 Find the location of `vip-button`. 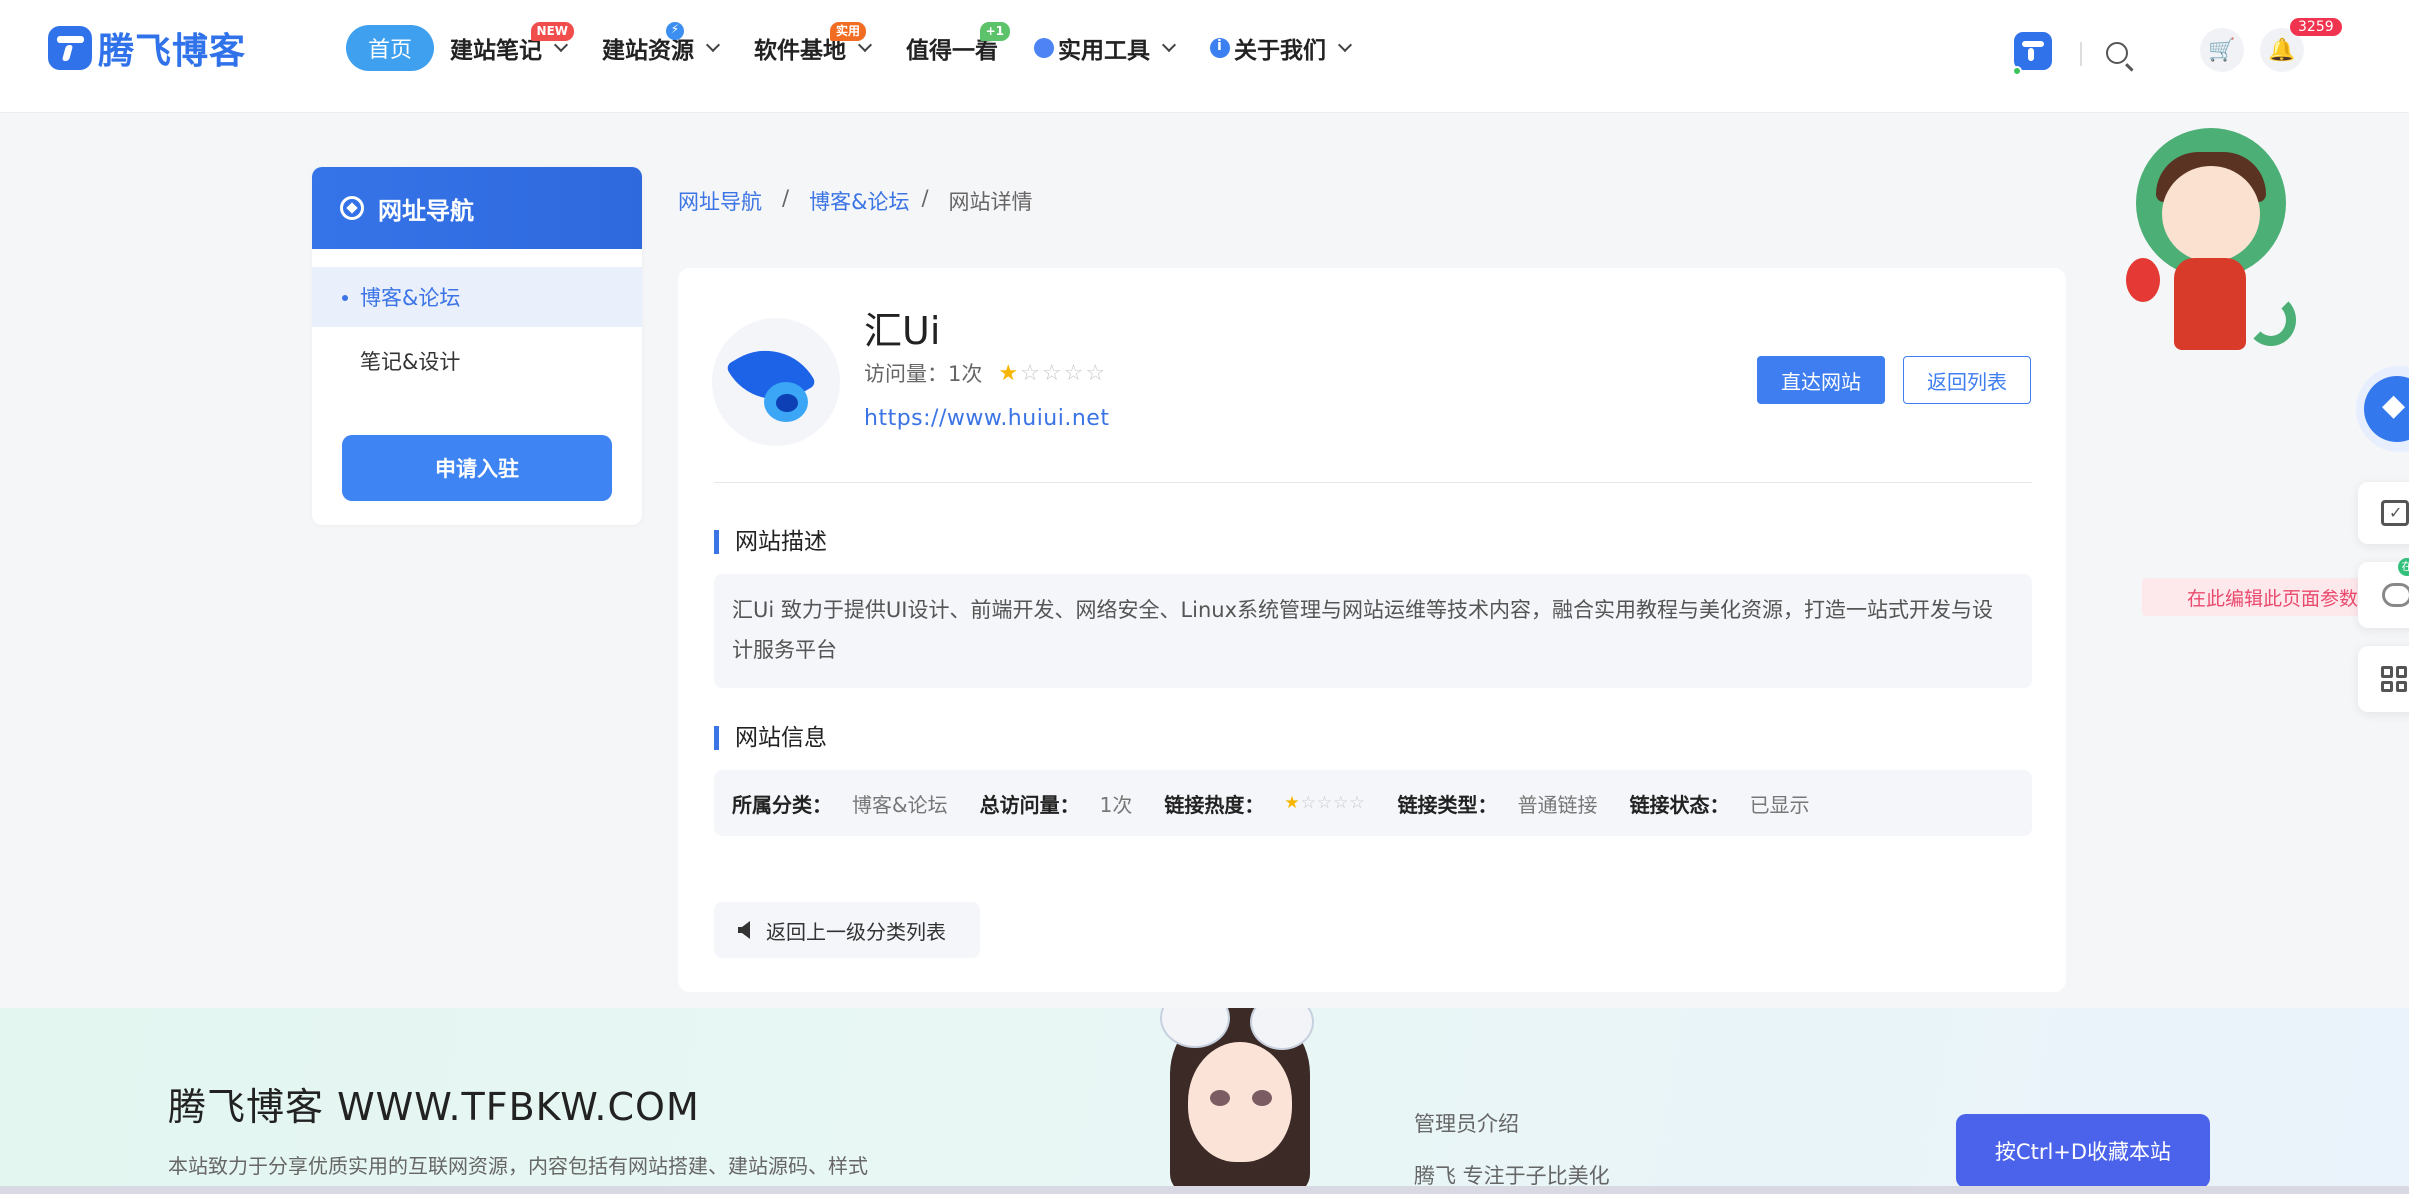

vip-button is located at coordinates (2382, 409).